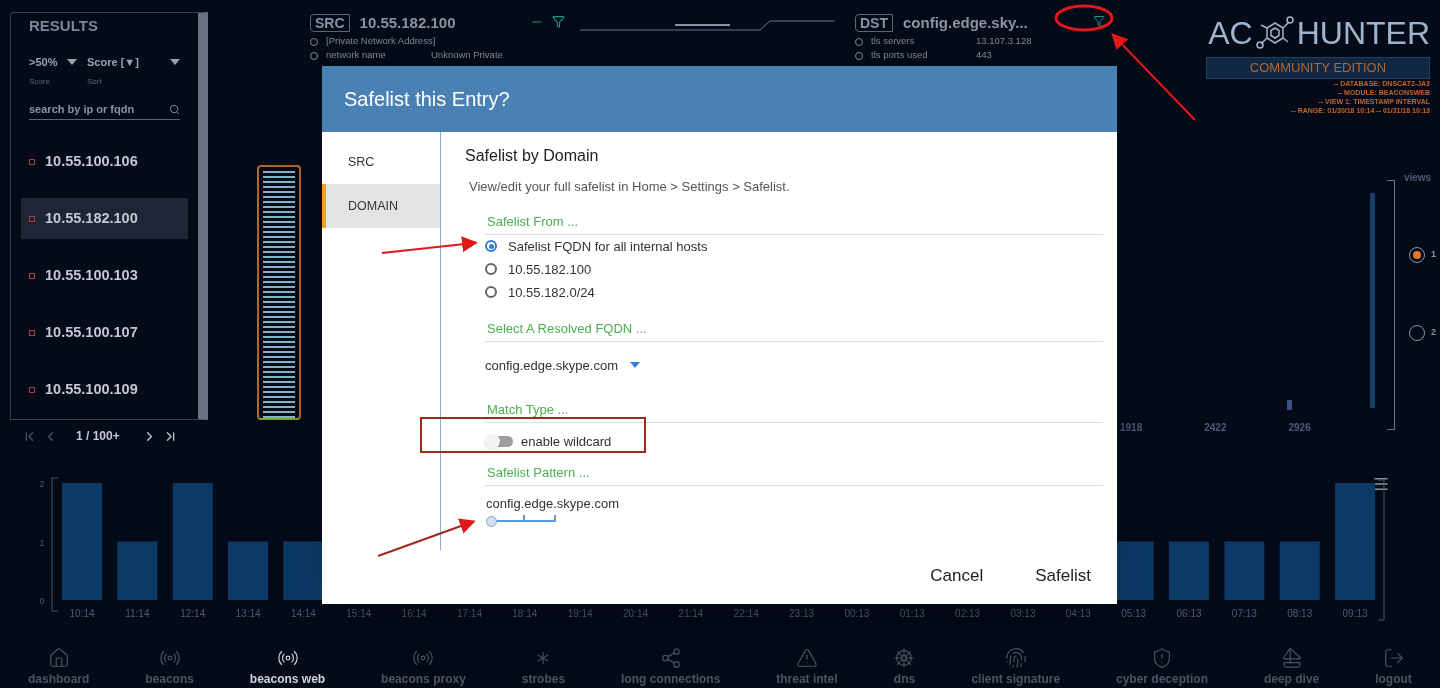 The image size is (1440, 688). I want to click on nav-item: beacons web, so click(287, 667).